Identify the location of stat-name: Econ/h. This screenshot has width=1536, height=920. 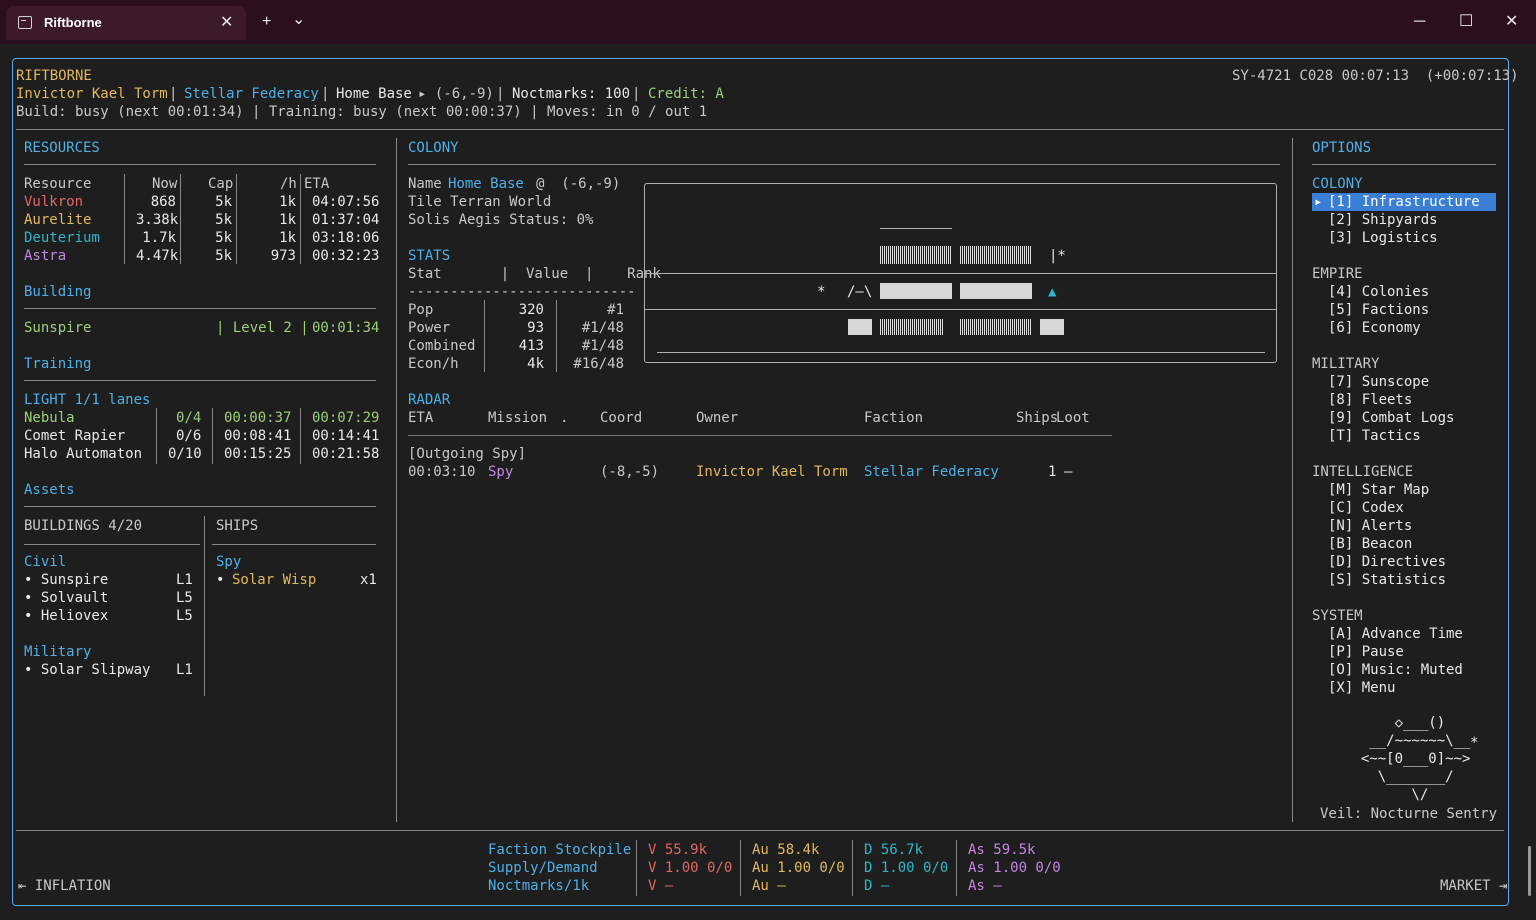
(433, 364).